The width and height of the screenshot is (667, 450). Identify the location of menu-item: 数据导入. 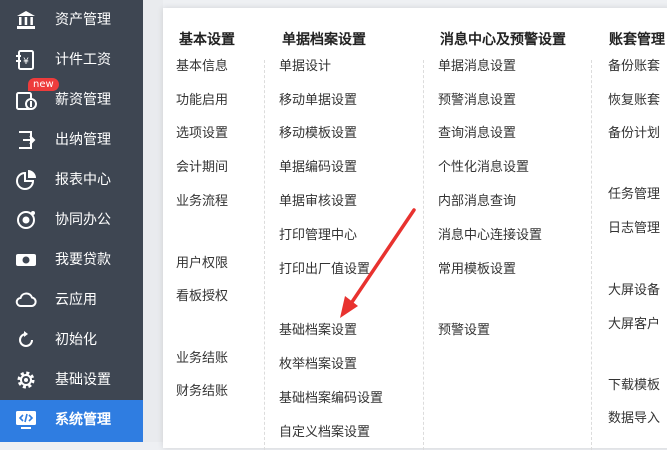
(634, 419).